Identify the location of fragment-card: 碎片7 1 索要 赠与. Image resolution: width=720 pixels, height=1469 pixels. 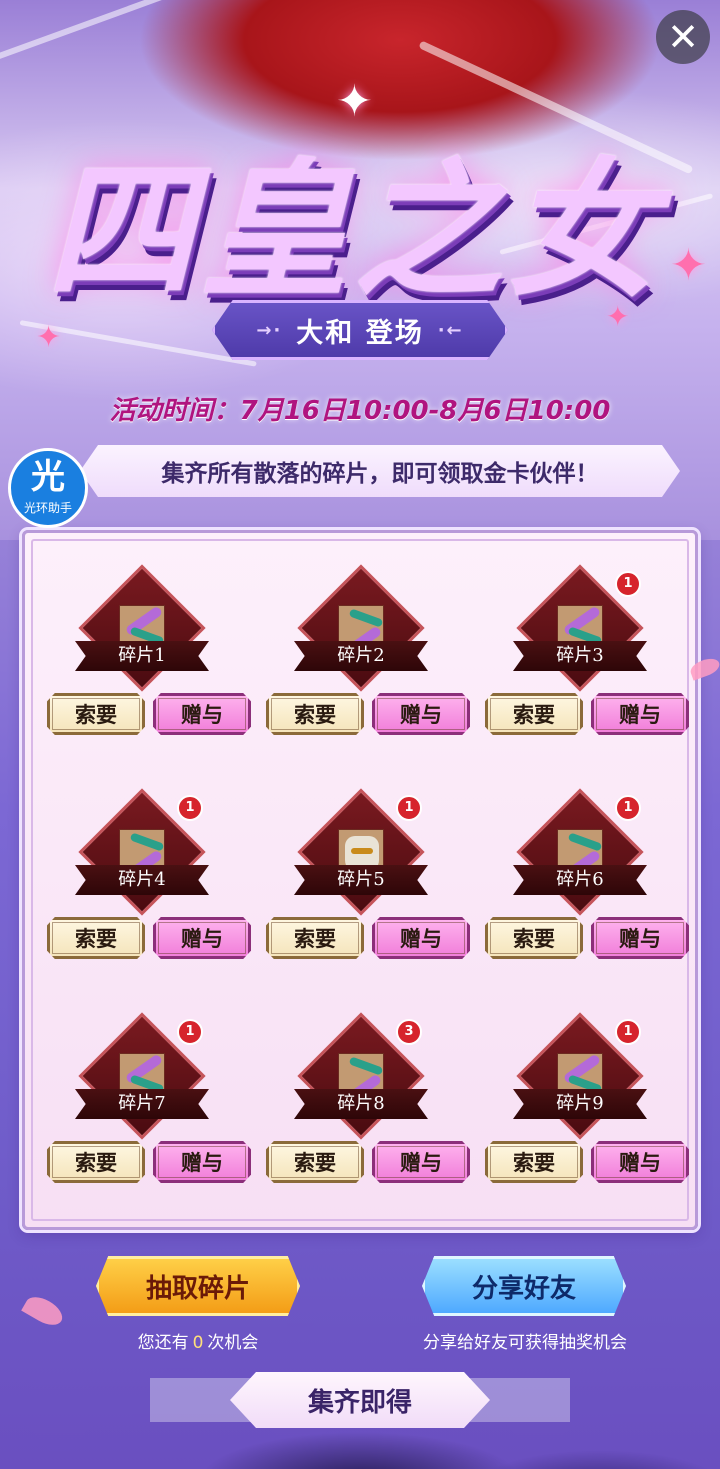
(142, 1101).